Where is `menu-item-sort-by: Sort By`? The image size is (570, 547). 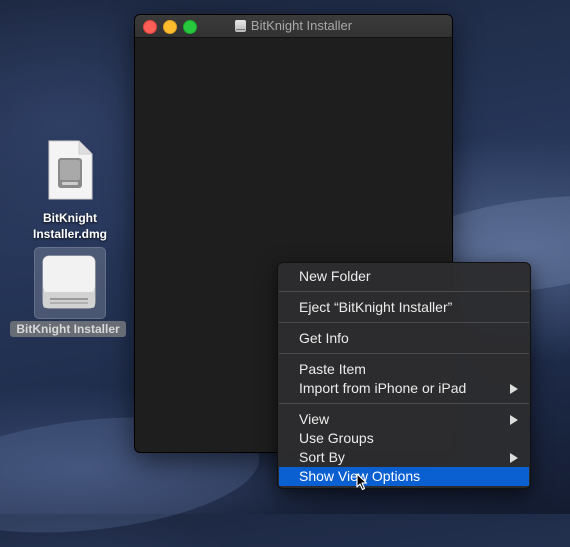 menu-item-sort-by: Sort By is located at coordinates (404, 457).